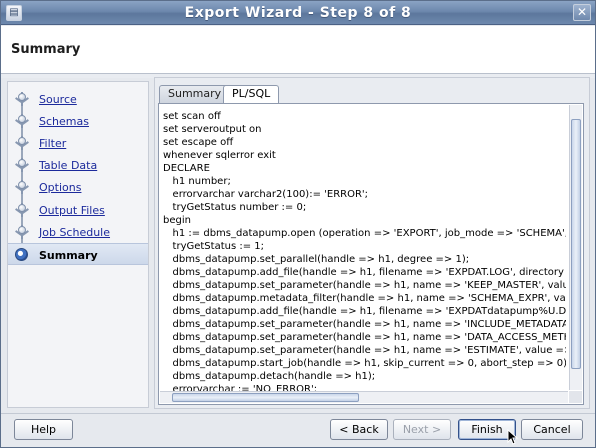 The width and height of the screenshot is (596, 448). I want to click on window-title: Export Wizard - Step 8 of 8, so click(298, 13).